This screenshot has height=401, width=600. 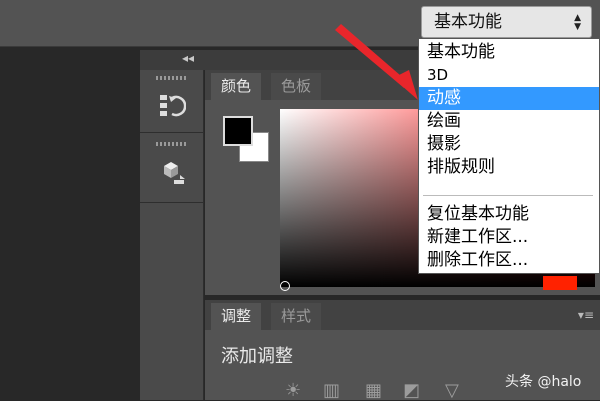 I want to click on menu-item-essentials: 基本功能, so click(x=509, y=52).